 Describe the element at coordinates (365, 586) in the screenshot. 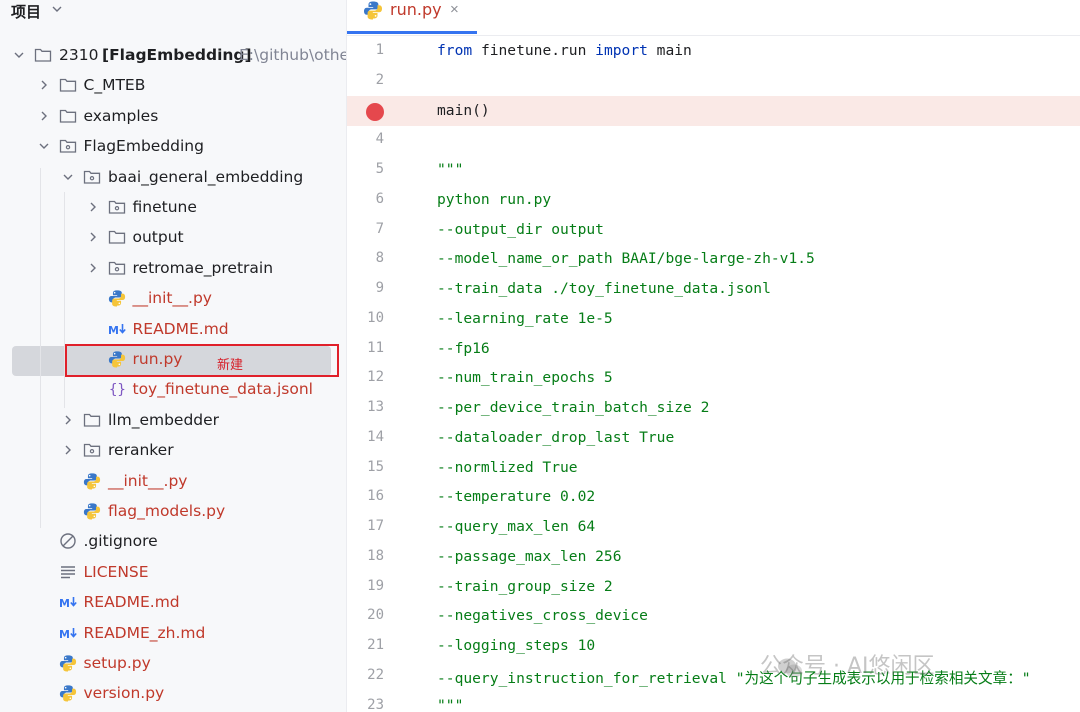

I see `line-number: 19` at that location.